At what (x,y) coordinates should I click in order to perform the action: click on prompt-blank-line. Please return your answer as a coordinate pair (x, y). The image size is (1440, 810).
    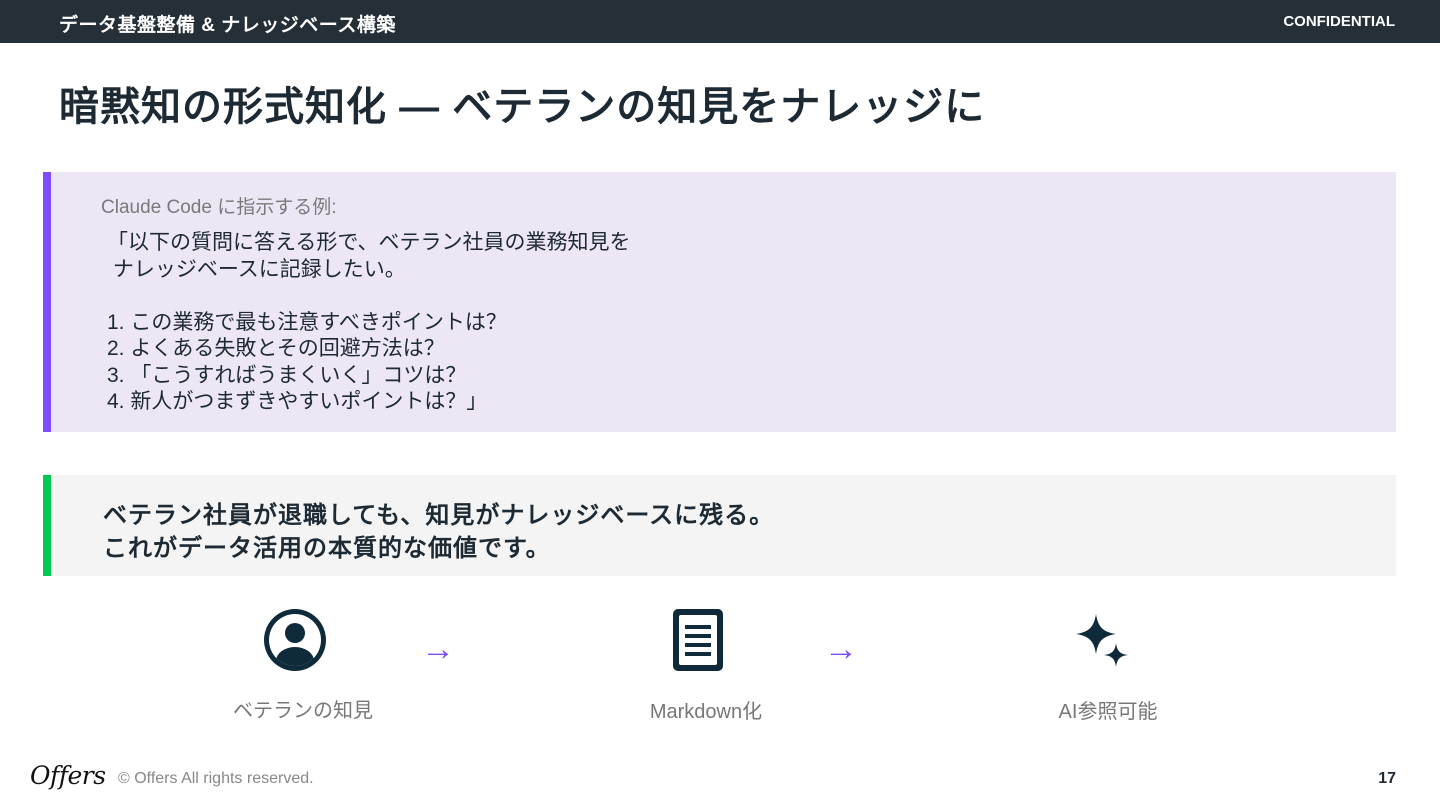
    Looking at the image, I should click on (369, 296).